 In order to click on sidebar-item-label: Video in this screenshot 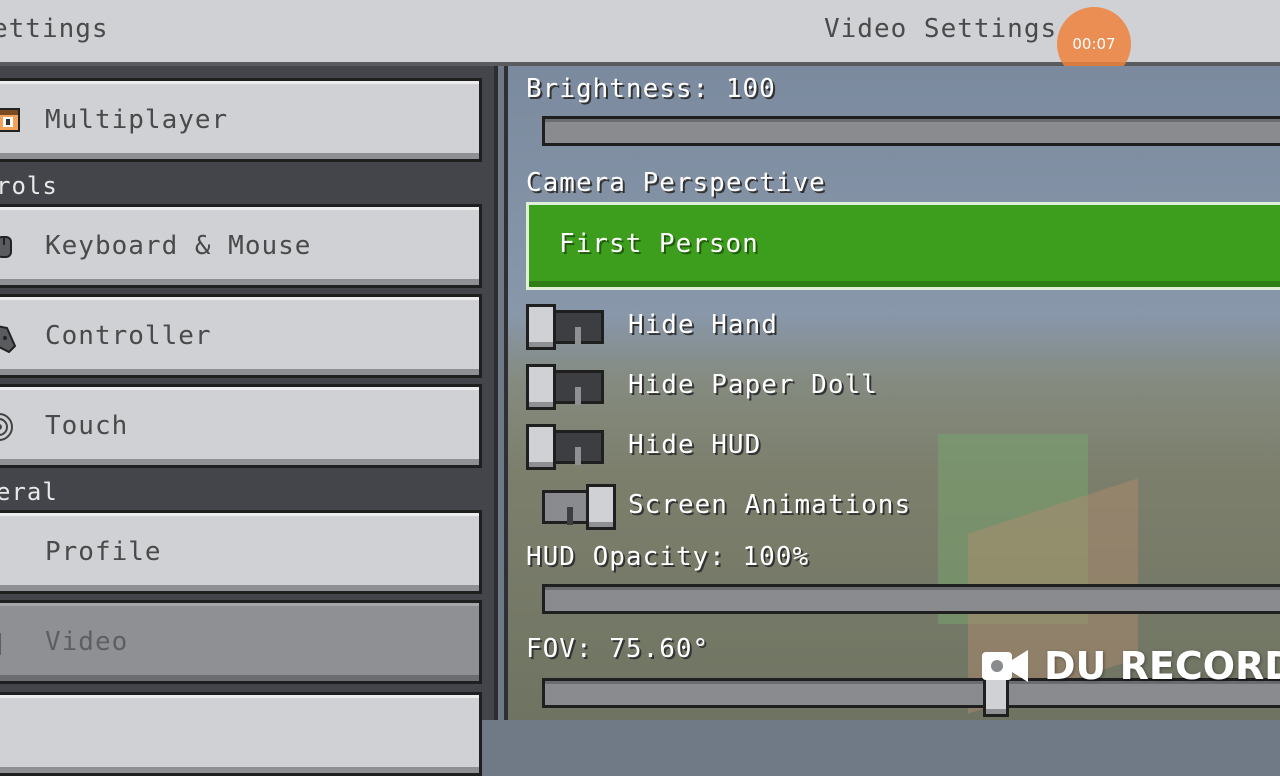, I will do `click(87, 642)`.